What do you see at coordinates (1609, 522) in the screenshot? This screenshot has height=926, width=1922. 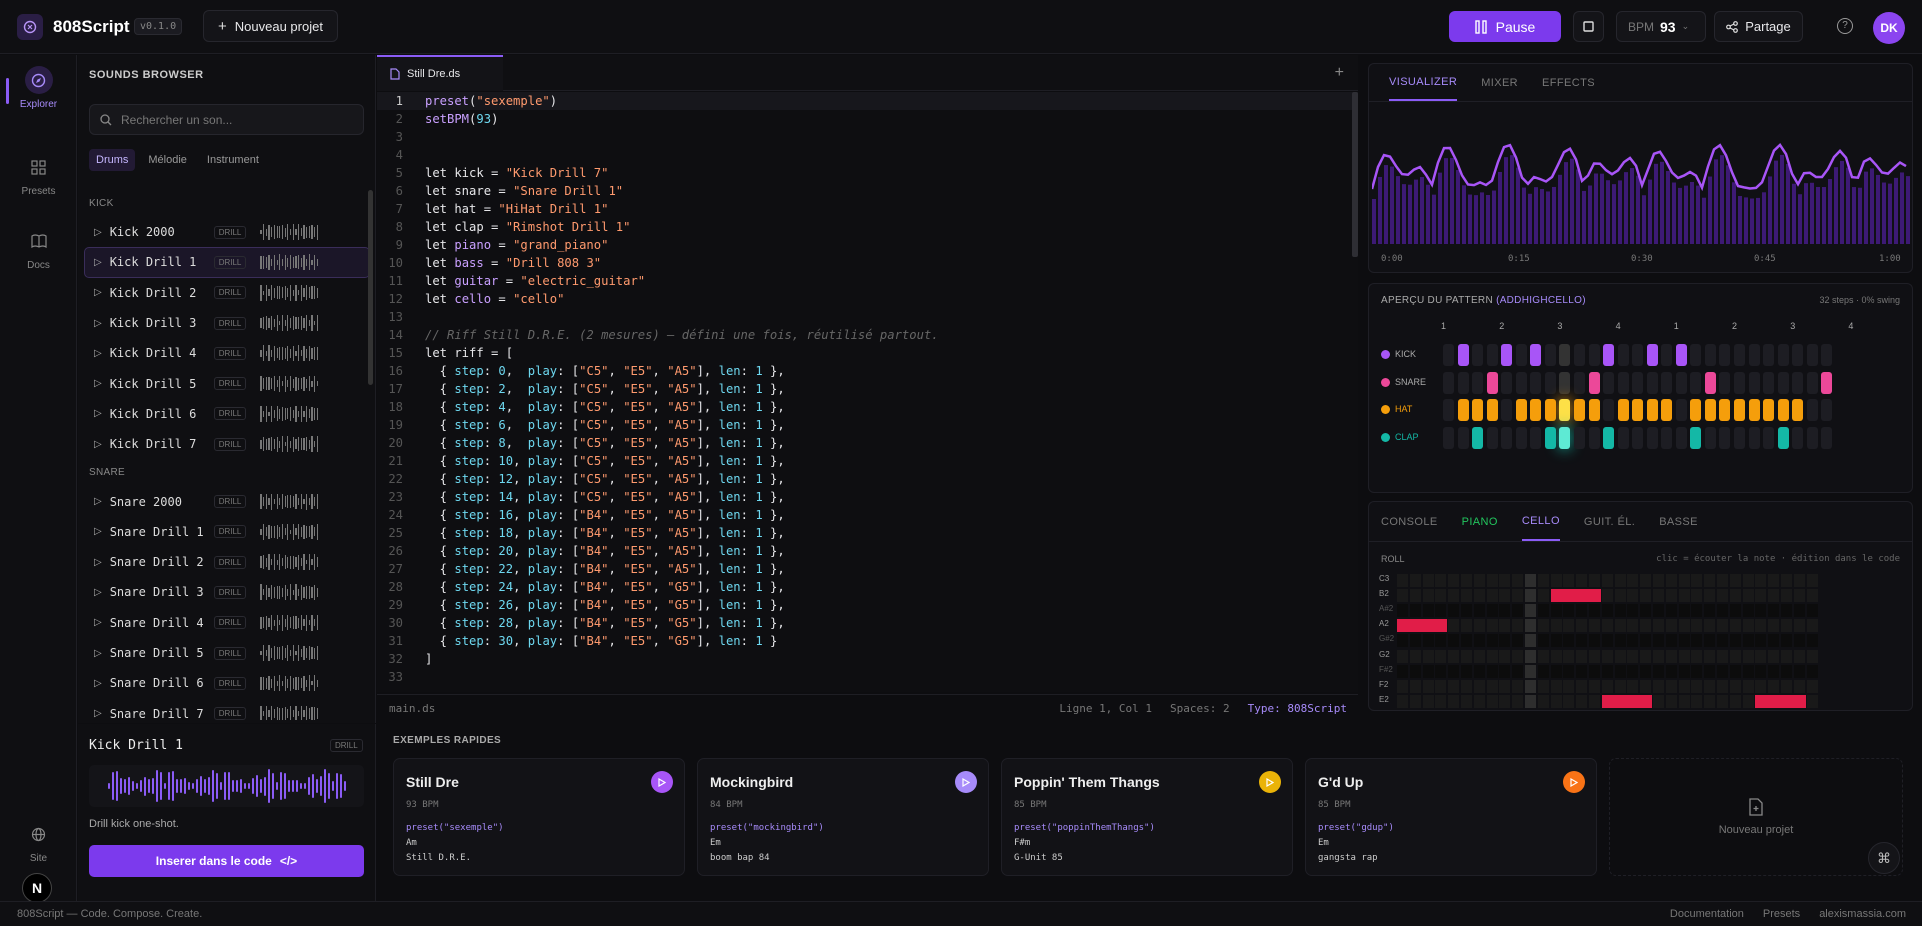 I see `tab-guitar: GUIT. ÉL.` at bounding box center [1609, 522].